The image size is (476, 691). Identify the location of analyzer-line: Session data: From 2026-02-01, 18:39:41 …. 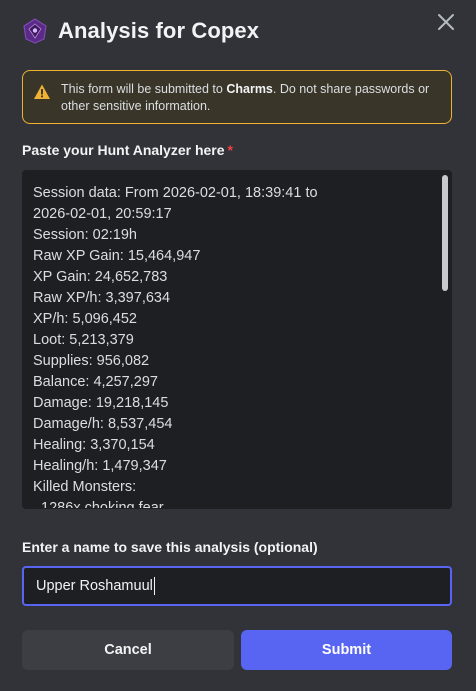
(175, 193).